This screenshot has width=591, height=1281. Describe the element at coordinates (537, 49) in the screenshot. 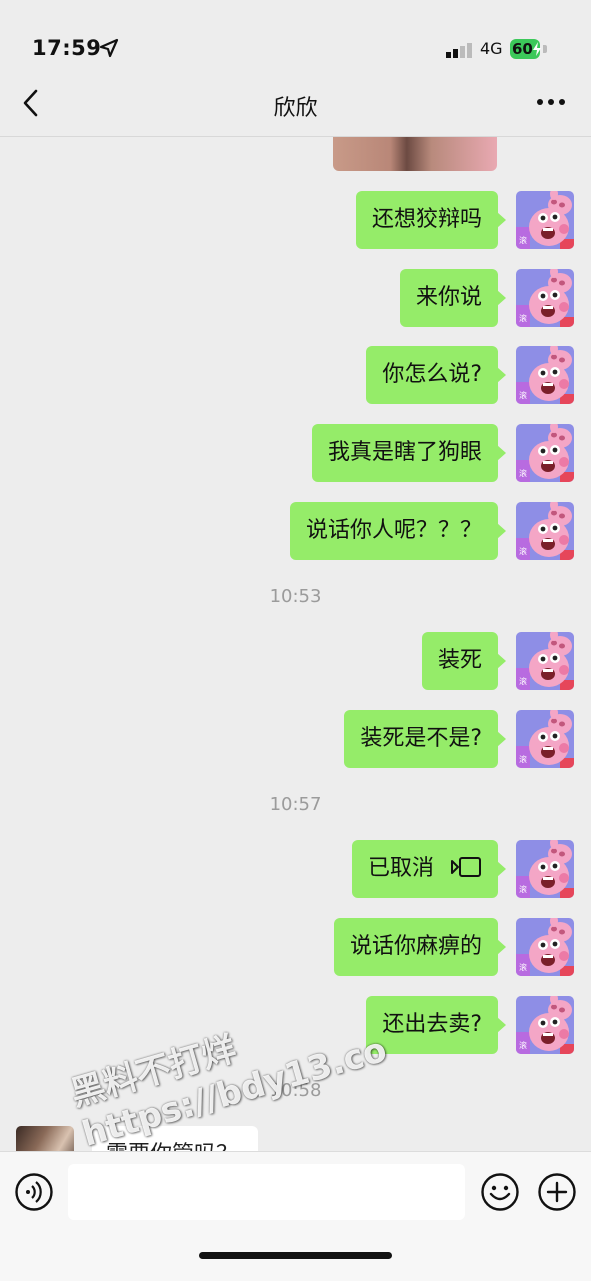

I see `charging-bolt-icon` at that location.